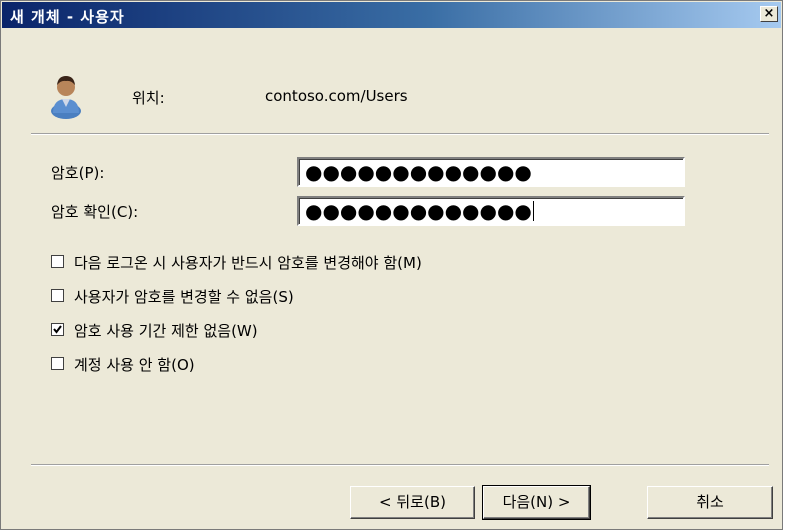 The width and height of the screenshot is (785, 532). What do you see at coordinates (57, 261) in the screenshot?
I see `checkbox-must-change-password` at bounding box center [57, 261].